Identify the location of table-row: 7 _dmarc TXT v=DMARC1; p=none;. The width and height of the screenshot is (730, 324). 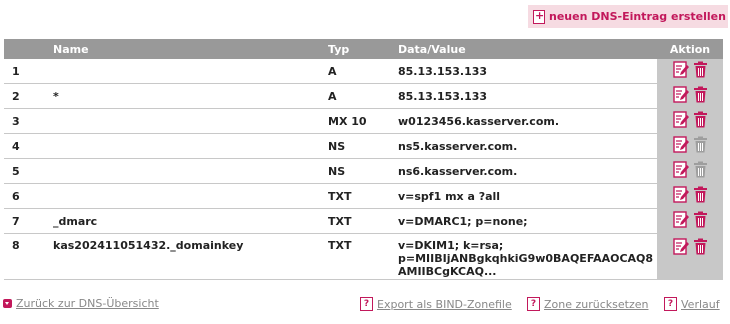
(363, 221).